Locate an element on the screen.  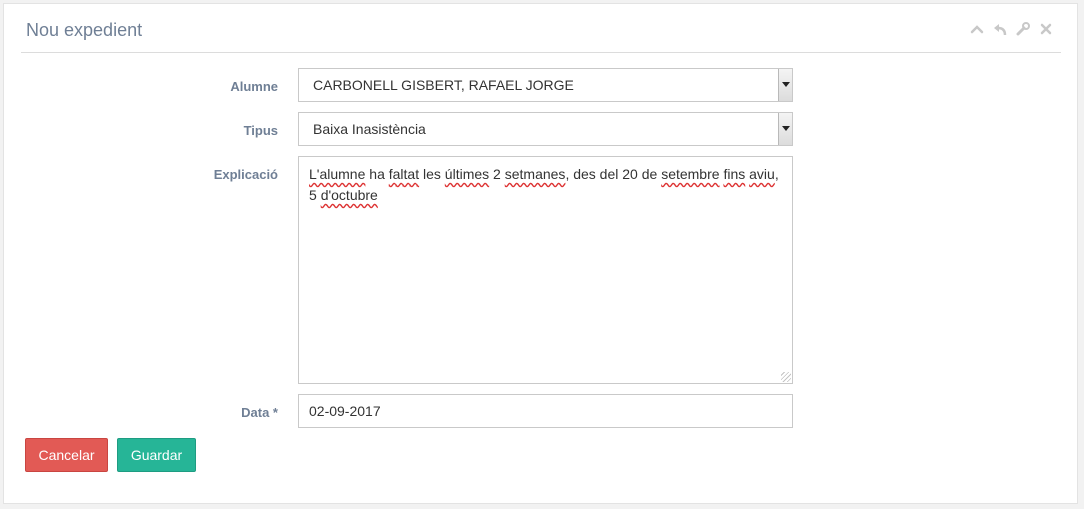
panel-title: Nou expedient is located at coordinates (84, 30).